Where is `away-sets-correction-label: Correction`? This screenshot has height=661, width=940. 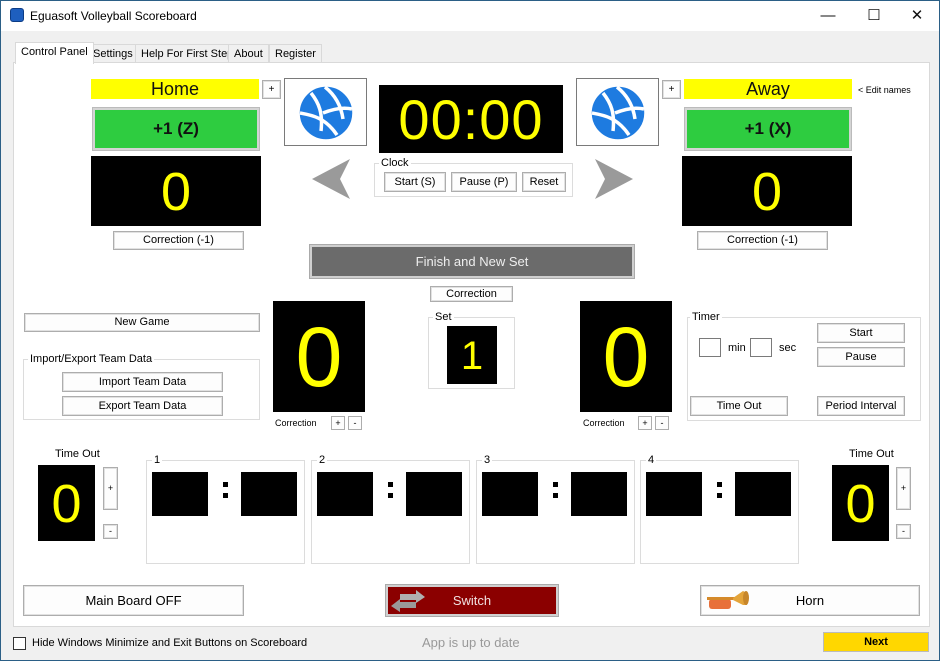
away-sets-correction-label: Correction is located at coordinates (604, 423).